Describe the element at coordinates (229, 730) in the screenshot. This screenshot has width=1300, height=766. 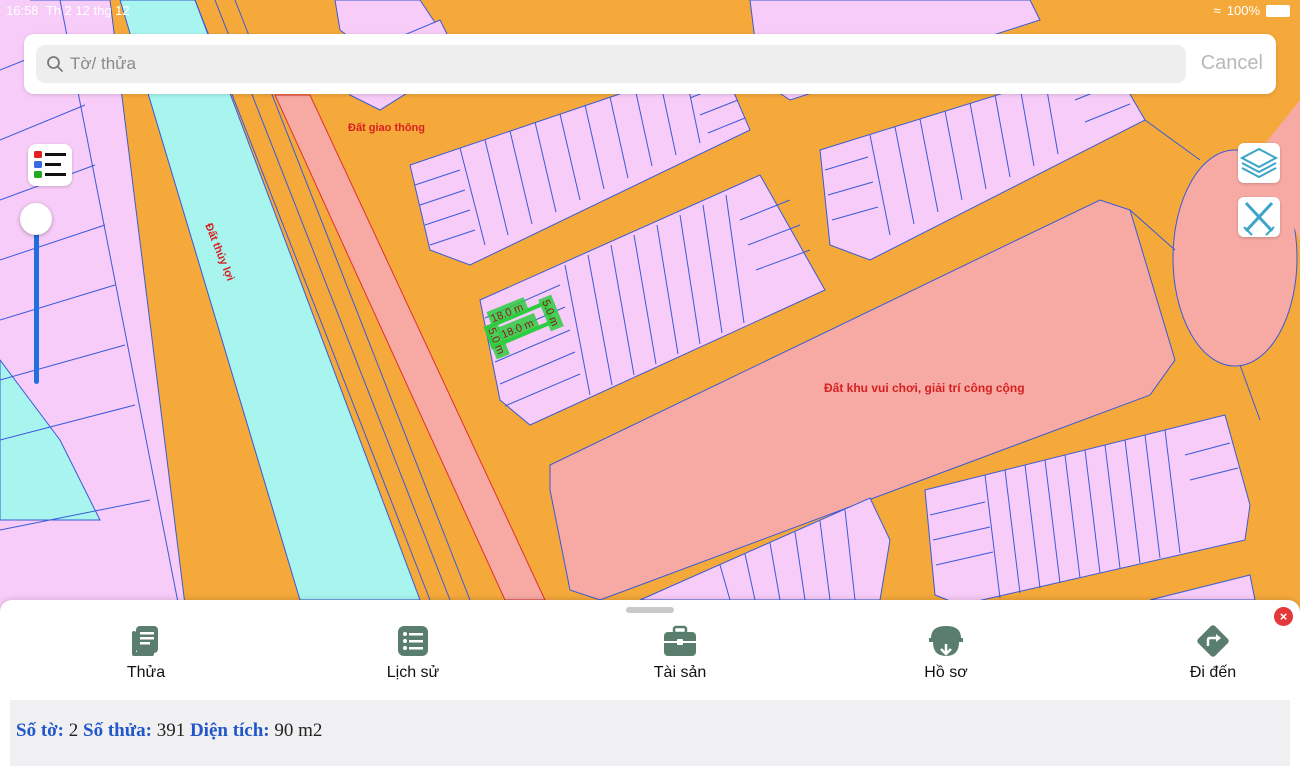
I see `area-label: Diện tích:` at that location.